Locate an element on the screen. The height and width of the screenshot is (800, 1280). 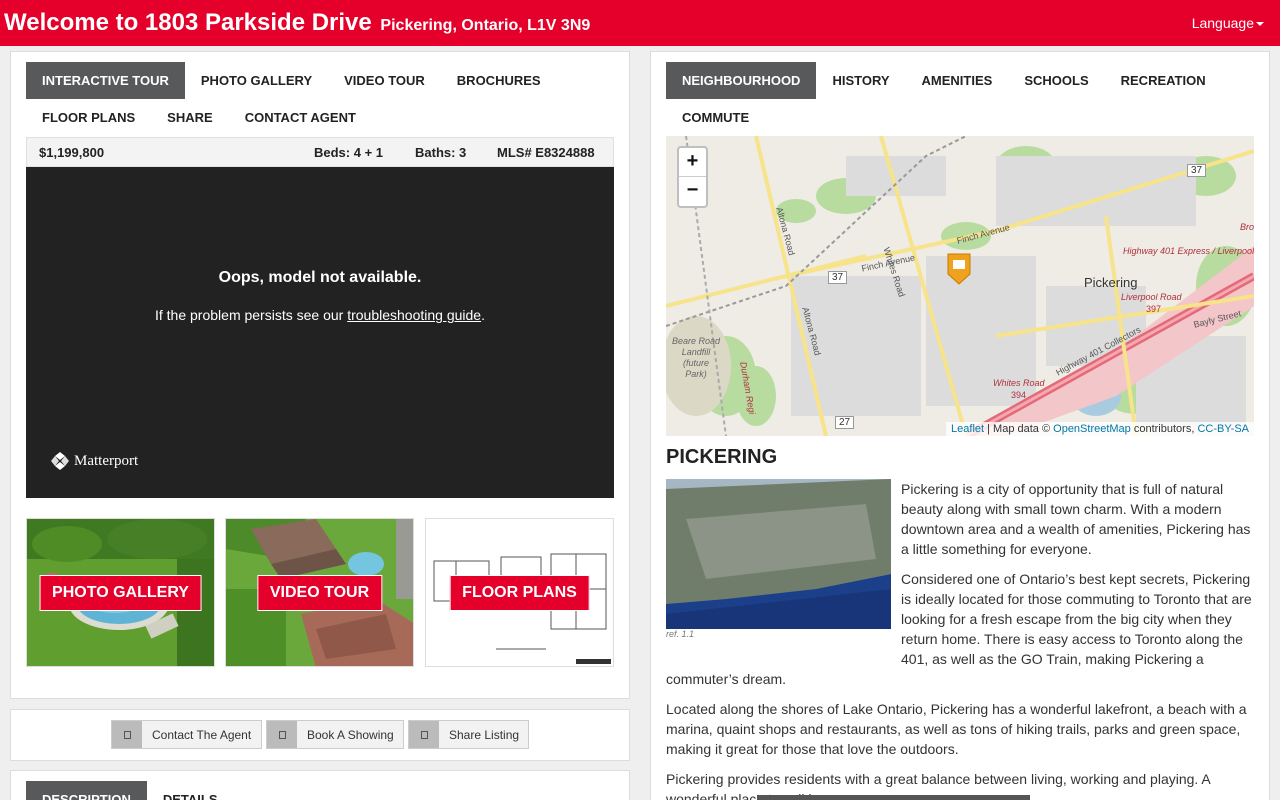
tab-interactive-tour: INTERACTIVE TOUR is located at coordinates (105, 80).